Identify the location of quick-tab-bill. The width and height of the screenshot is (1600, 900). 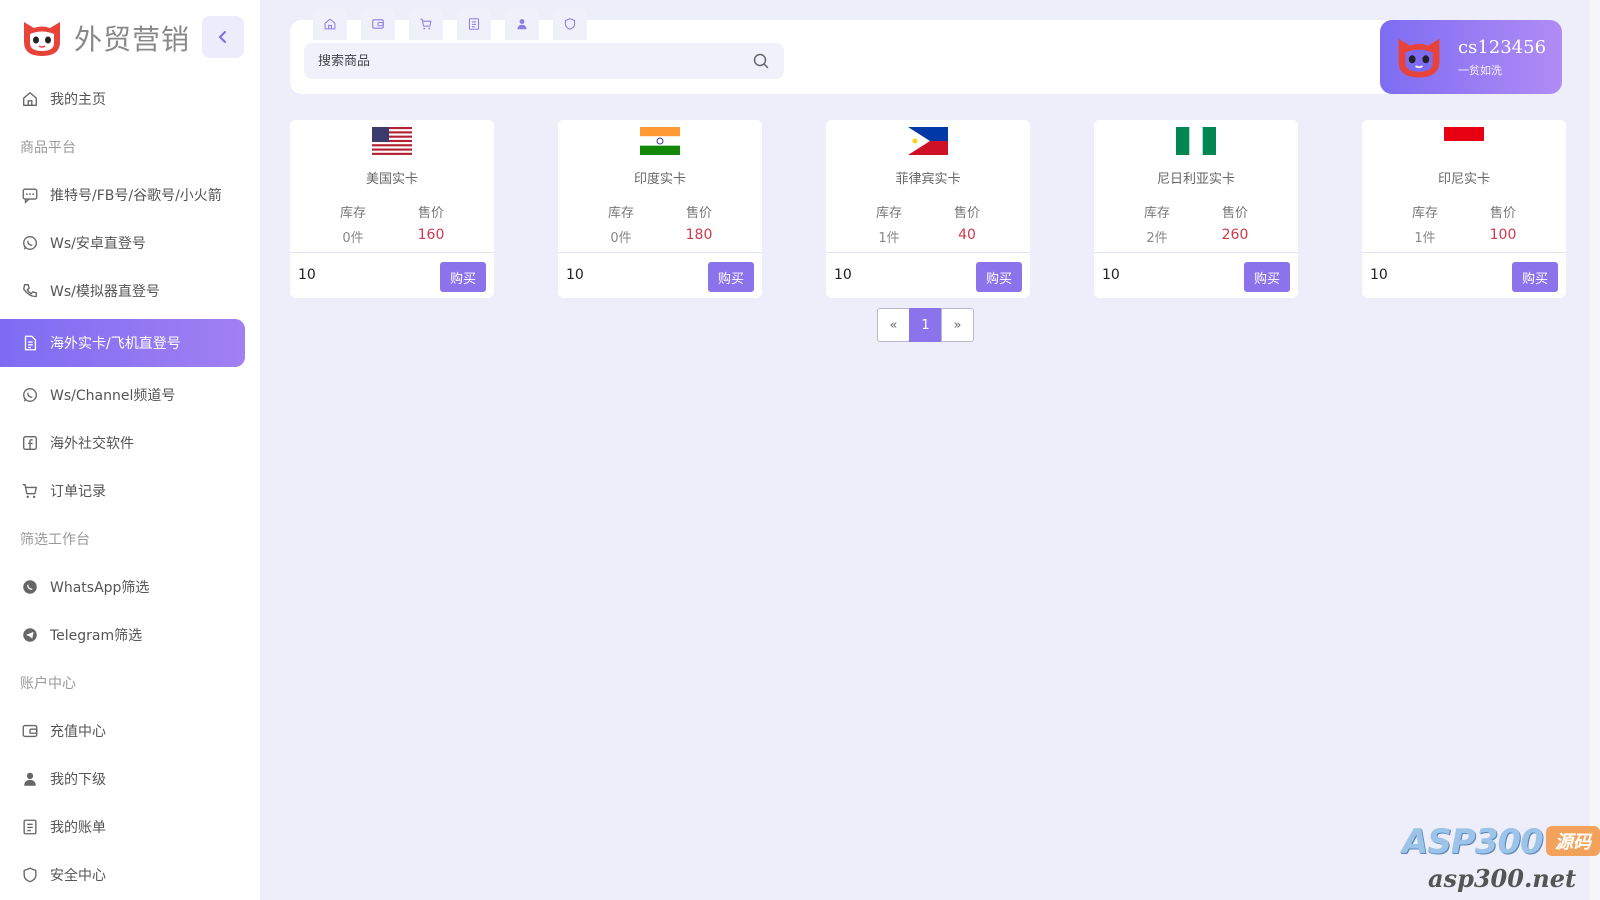
(474, 24).